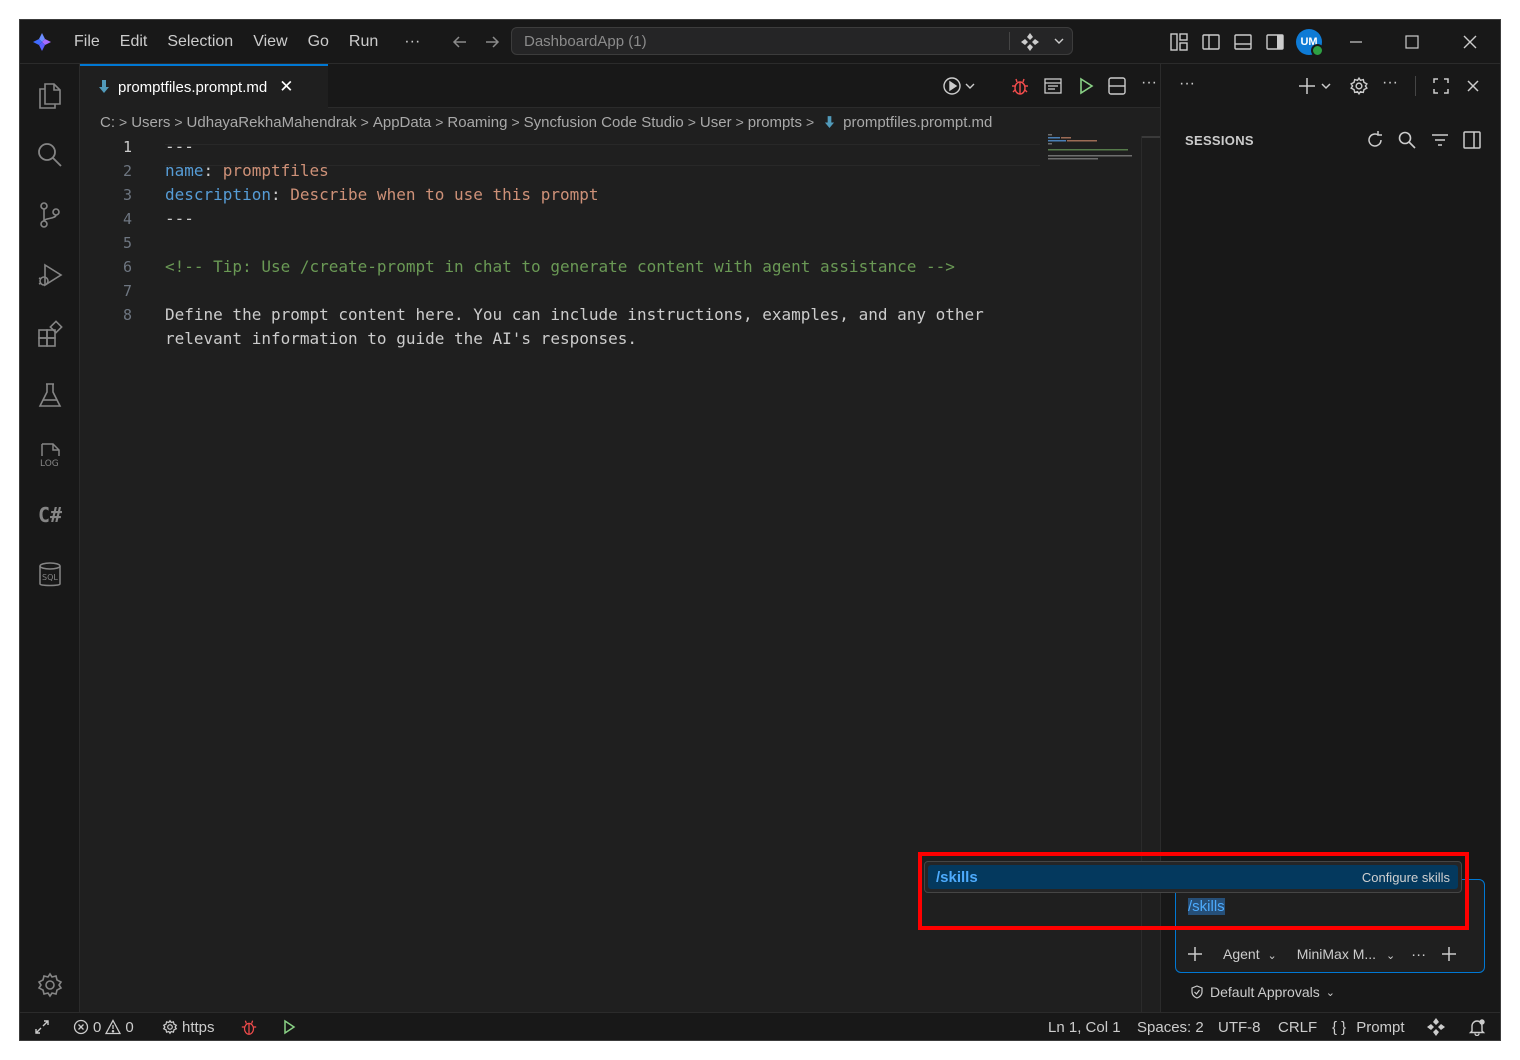  Describe the element at coordinates (127, 219) in the screenshot. I see `line-number: 4` at that location.